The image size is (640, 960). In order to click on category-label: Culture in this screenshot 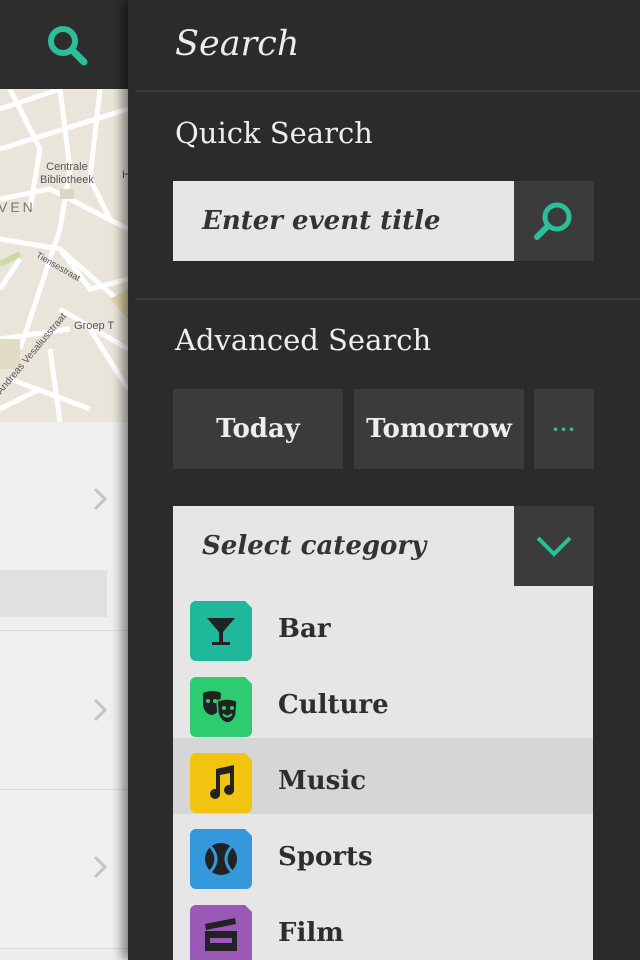, I will do `click(333, 705)`.